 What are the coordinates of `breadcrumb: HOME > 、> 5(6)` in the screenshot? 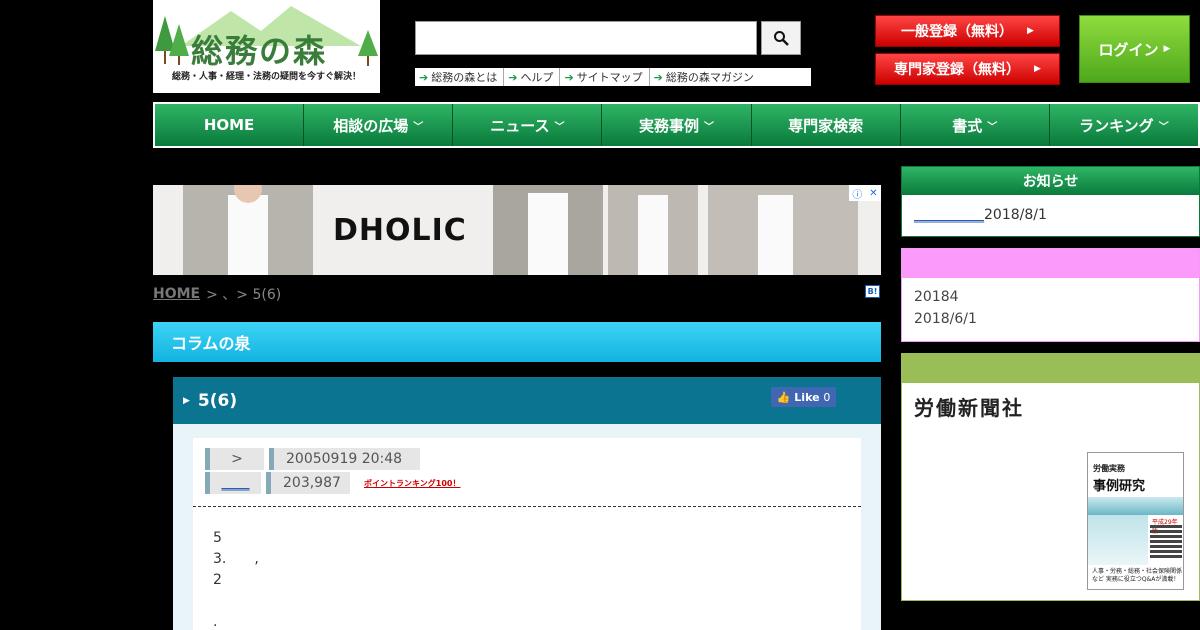 It's located at (217, 294).